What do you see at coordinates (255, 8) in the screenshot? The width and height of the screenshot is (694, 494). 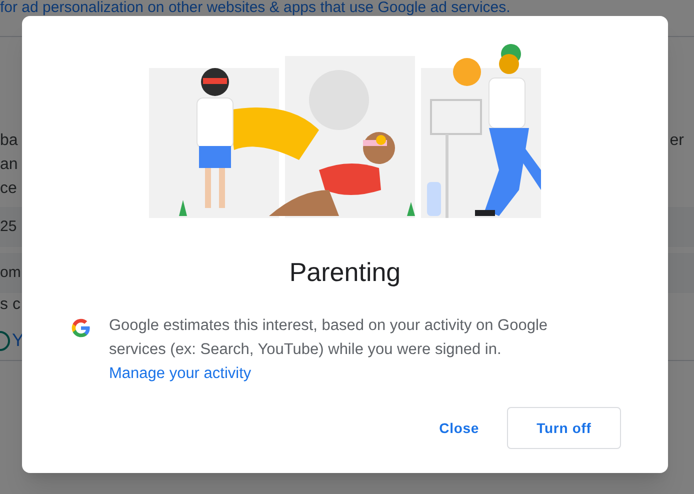 I see `ad-services-link: for ad personalization on other websites & apps that use Google ad services.` at bounding box center [255, 8].